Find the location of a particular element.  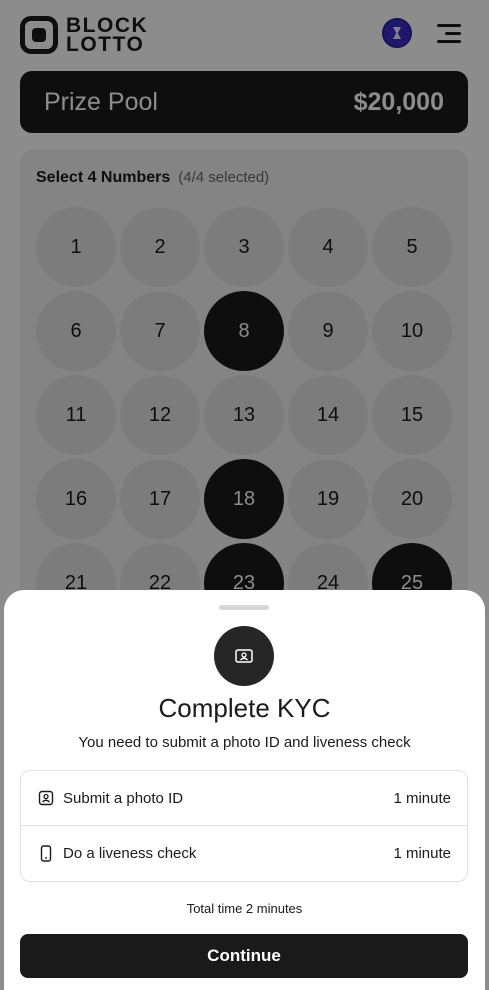

kyc-title: Complete KYC is located at coordinates (244, 708).